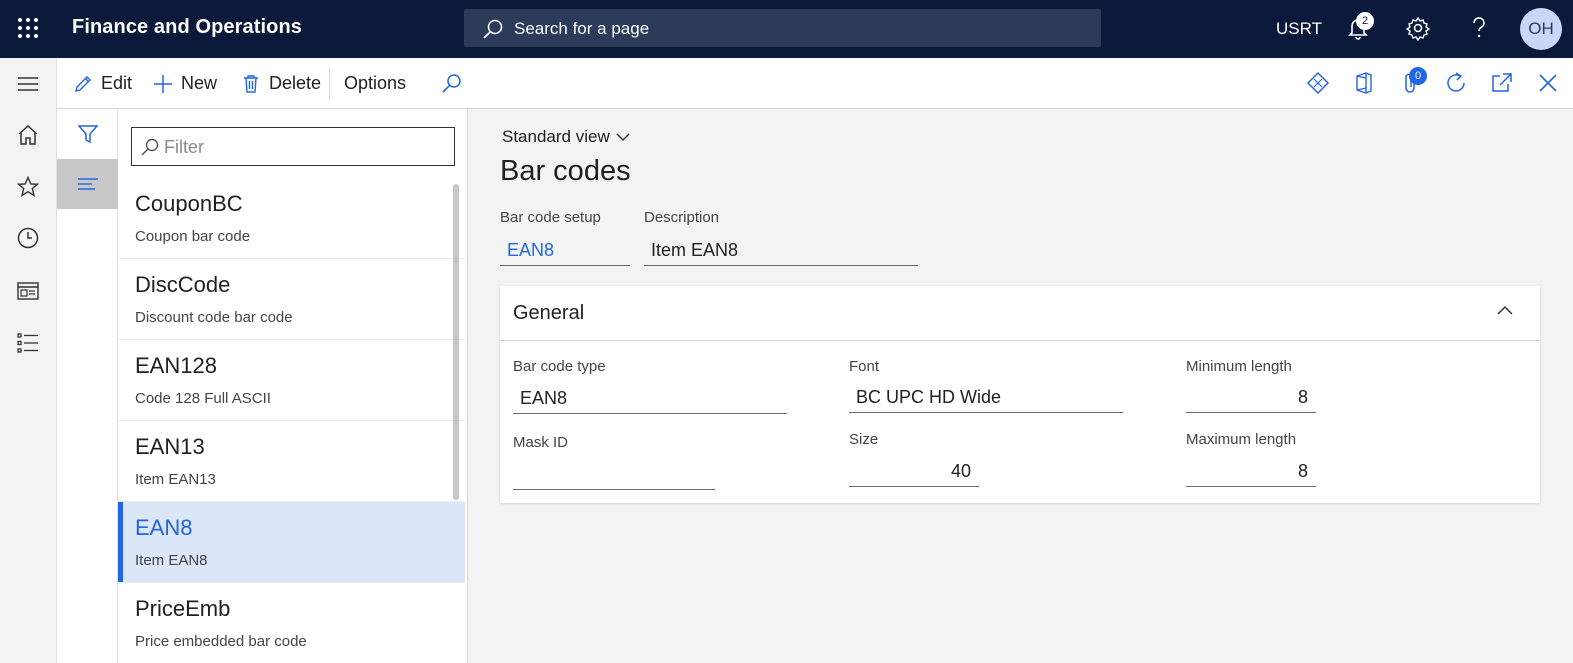 The height and width of the screenshot is (663, 1573). What do you see at coordinates (176, 365) in the screenshot?
I see `list-item-title: EAN128` at bounding box center [176, 365].